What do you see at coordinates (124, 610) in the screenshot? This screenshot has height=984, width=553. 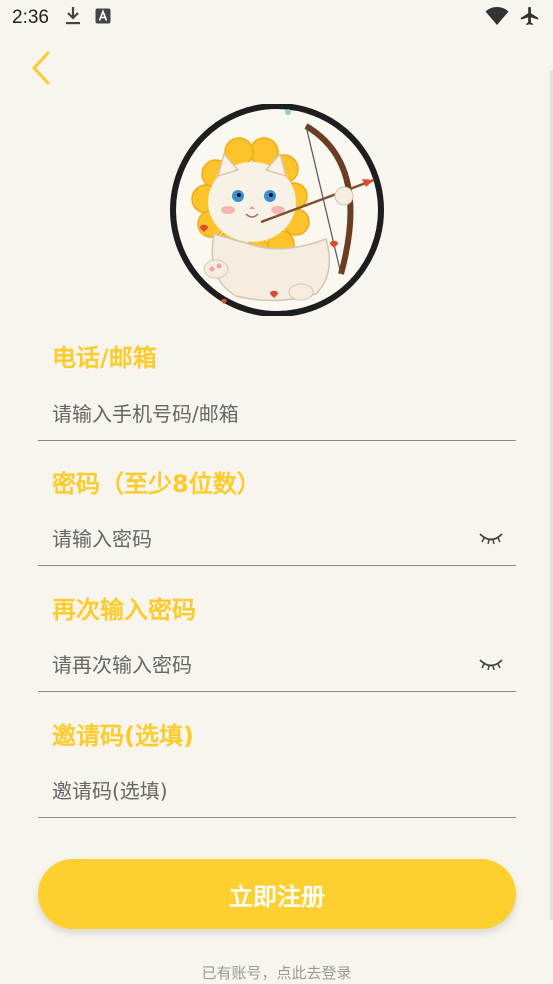 I see `confirm-password-label: 再次输入密码` at bounding box center [124, 610].